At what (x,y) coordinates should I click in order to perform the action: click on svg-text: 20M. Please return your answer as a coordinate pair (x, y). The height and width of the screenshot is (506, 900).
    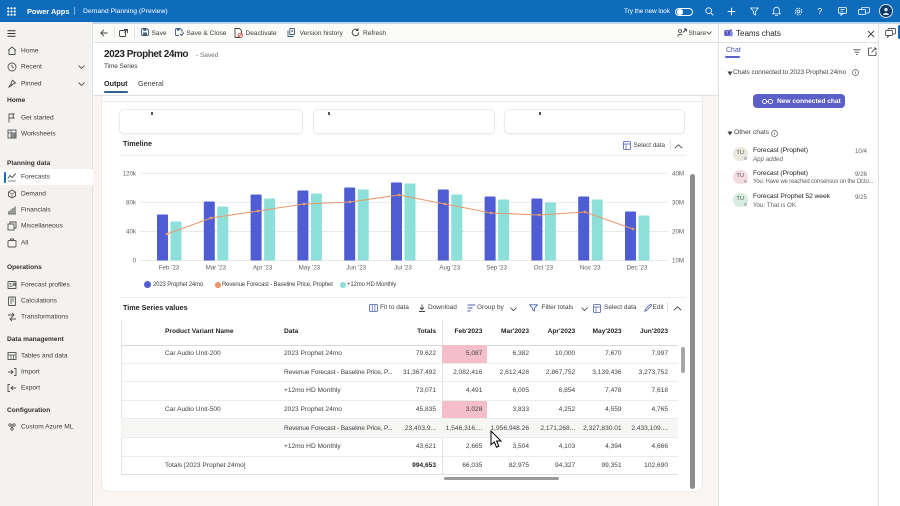
    Looking at the image, I should click on (678, 232).